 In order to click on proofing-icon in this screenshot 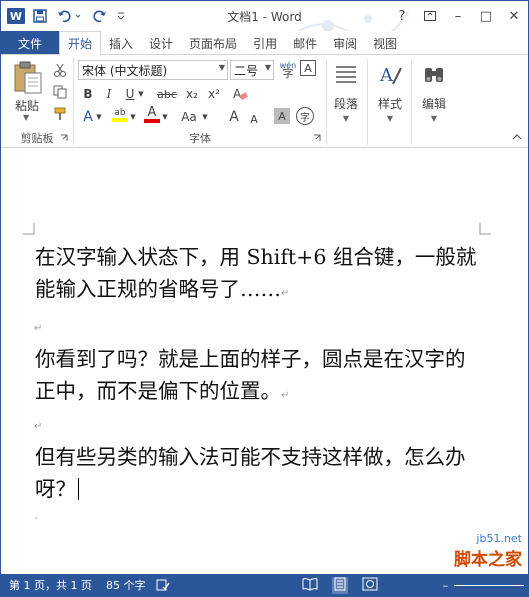, I will do `click(163, 585)`.